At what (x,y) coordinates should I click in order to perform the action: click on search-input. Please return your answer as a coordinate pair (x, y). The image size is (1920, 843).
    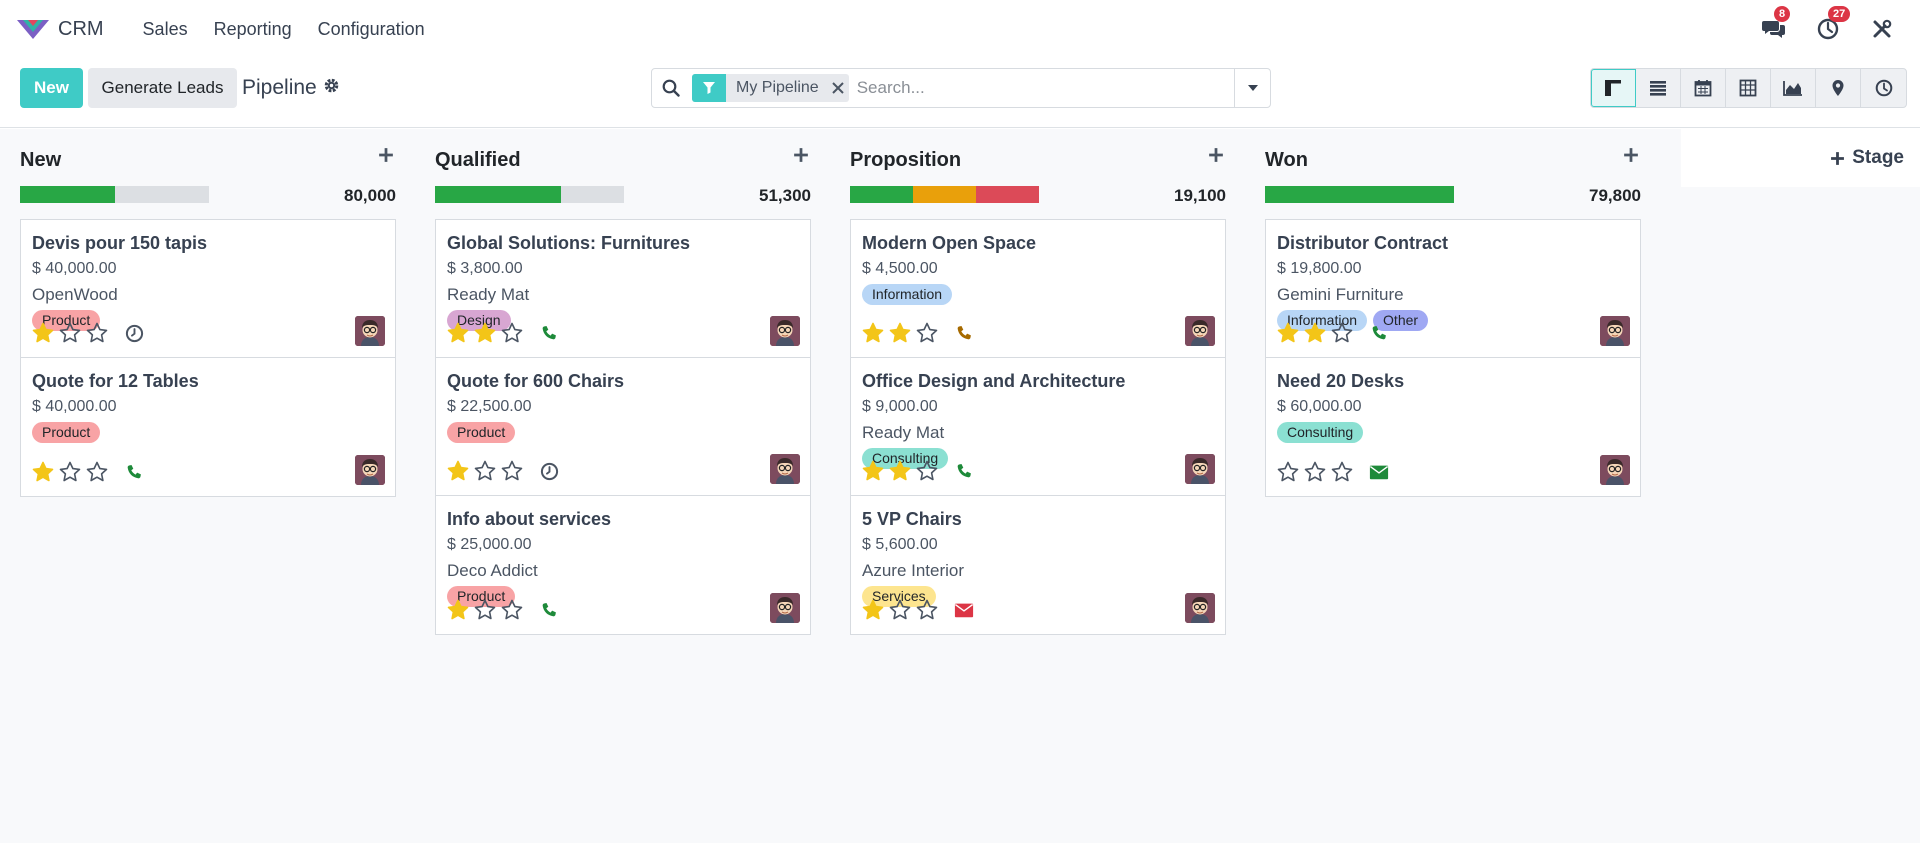
    Looking at the image, I should click on (1041, 88).